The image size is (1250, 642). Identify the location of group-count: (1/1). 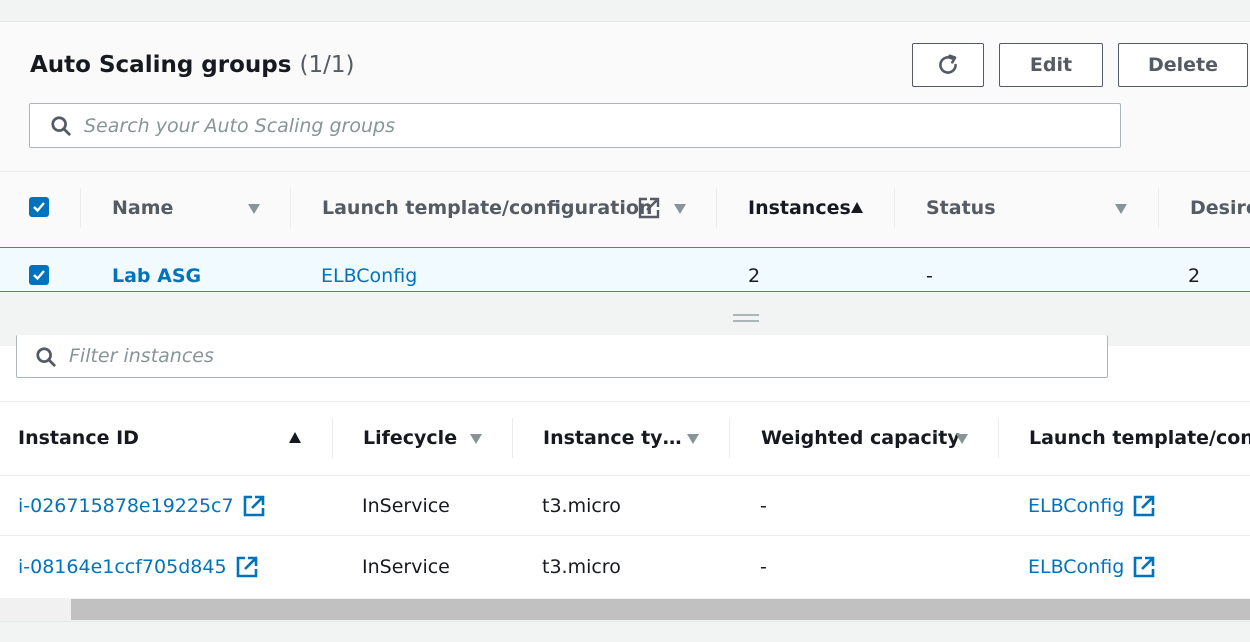
(327, 65).